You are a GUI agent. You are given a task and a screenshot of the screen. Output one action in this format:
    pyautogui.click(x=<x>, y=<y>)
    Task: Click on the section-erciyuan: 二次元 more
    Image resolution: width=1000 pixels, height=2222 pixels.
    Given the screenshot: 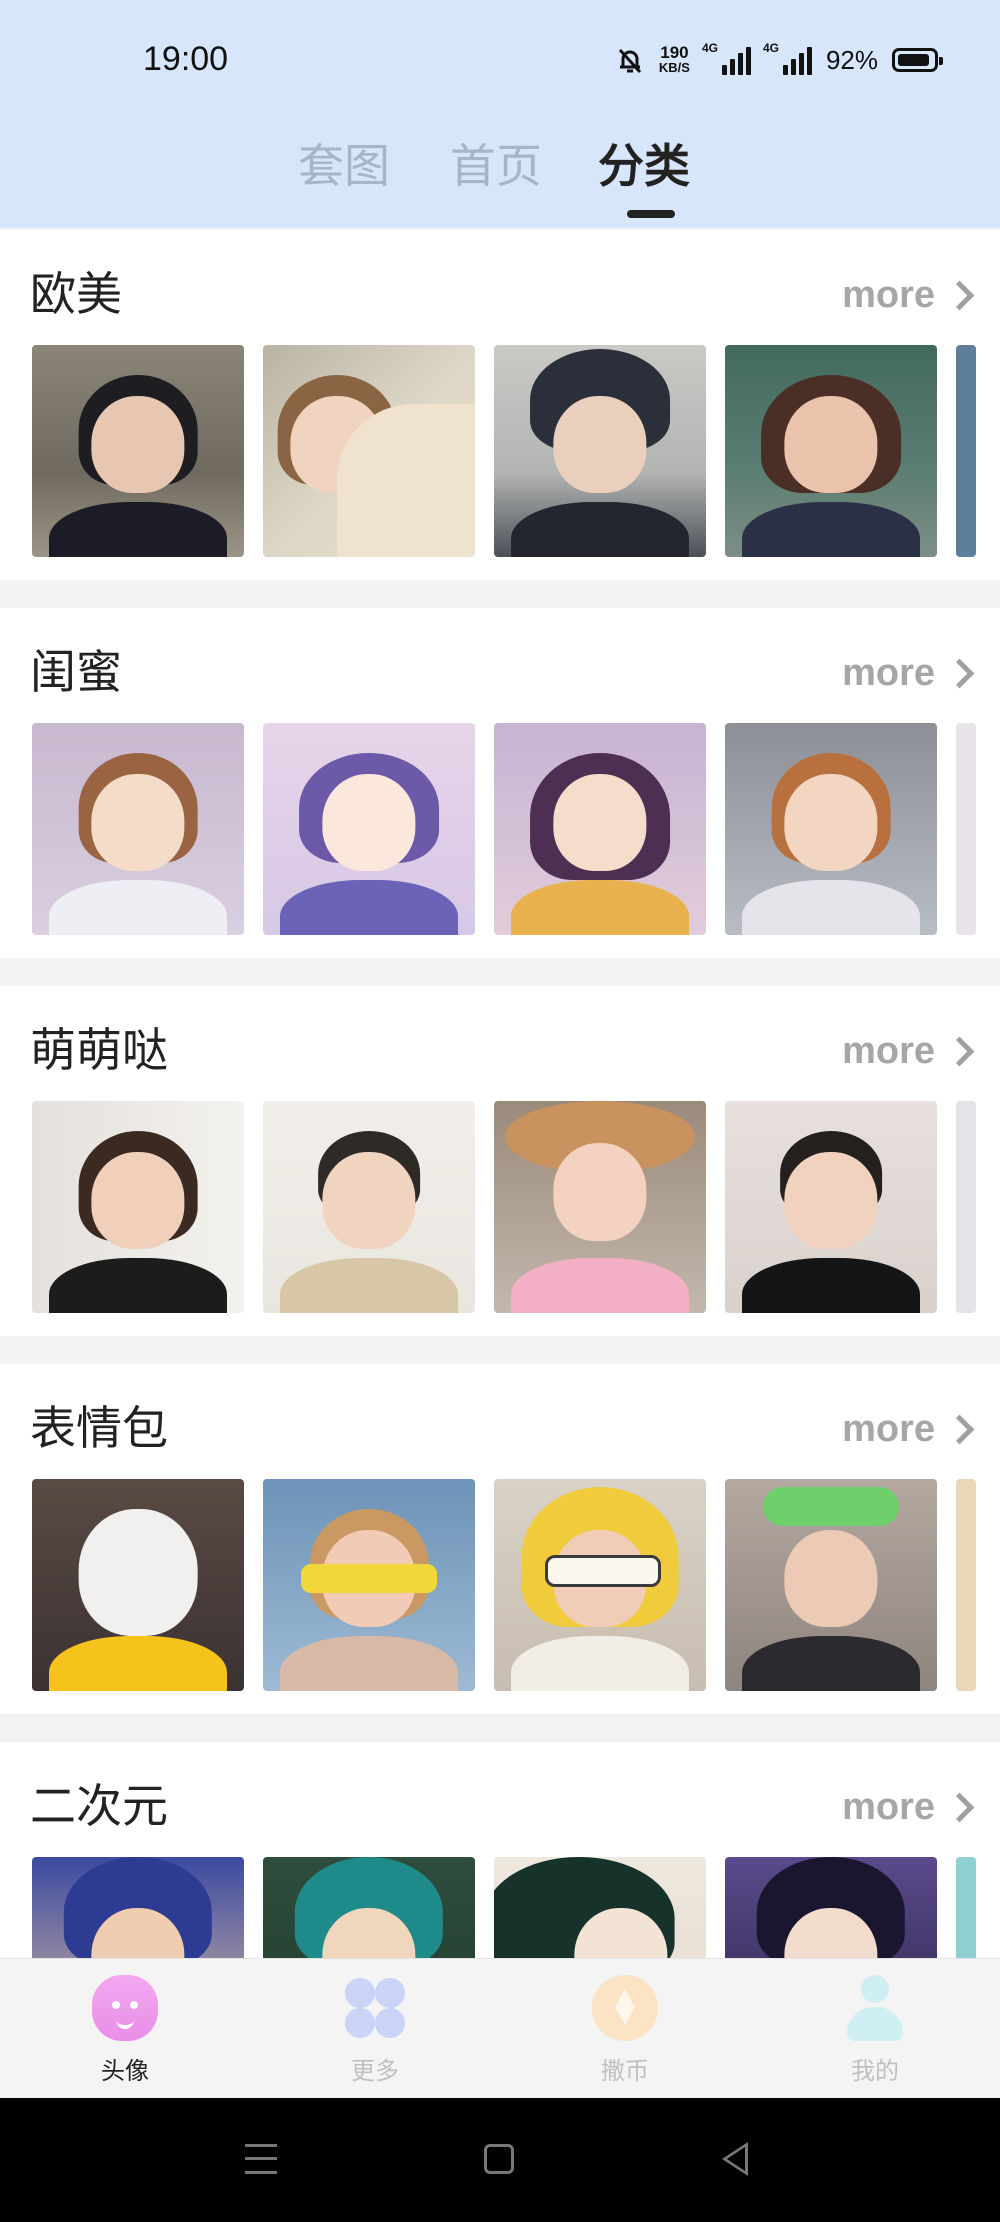 What is the action you would take?
    pyautogui.click(x=500, y=1850)
    